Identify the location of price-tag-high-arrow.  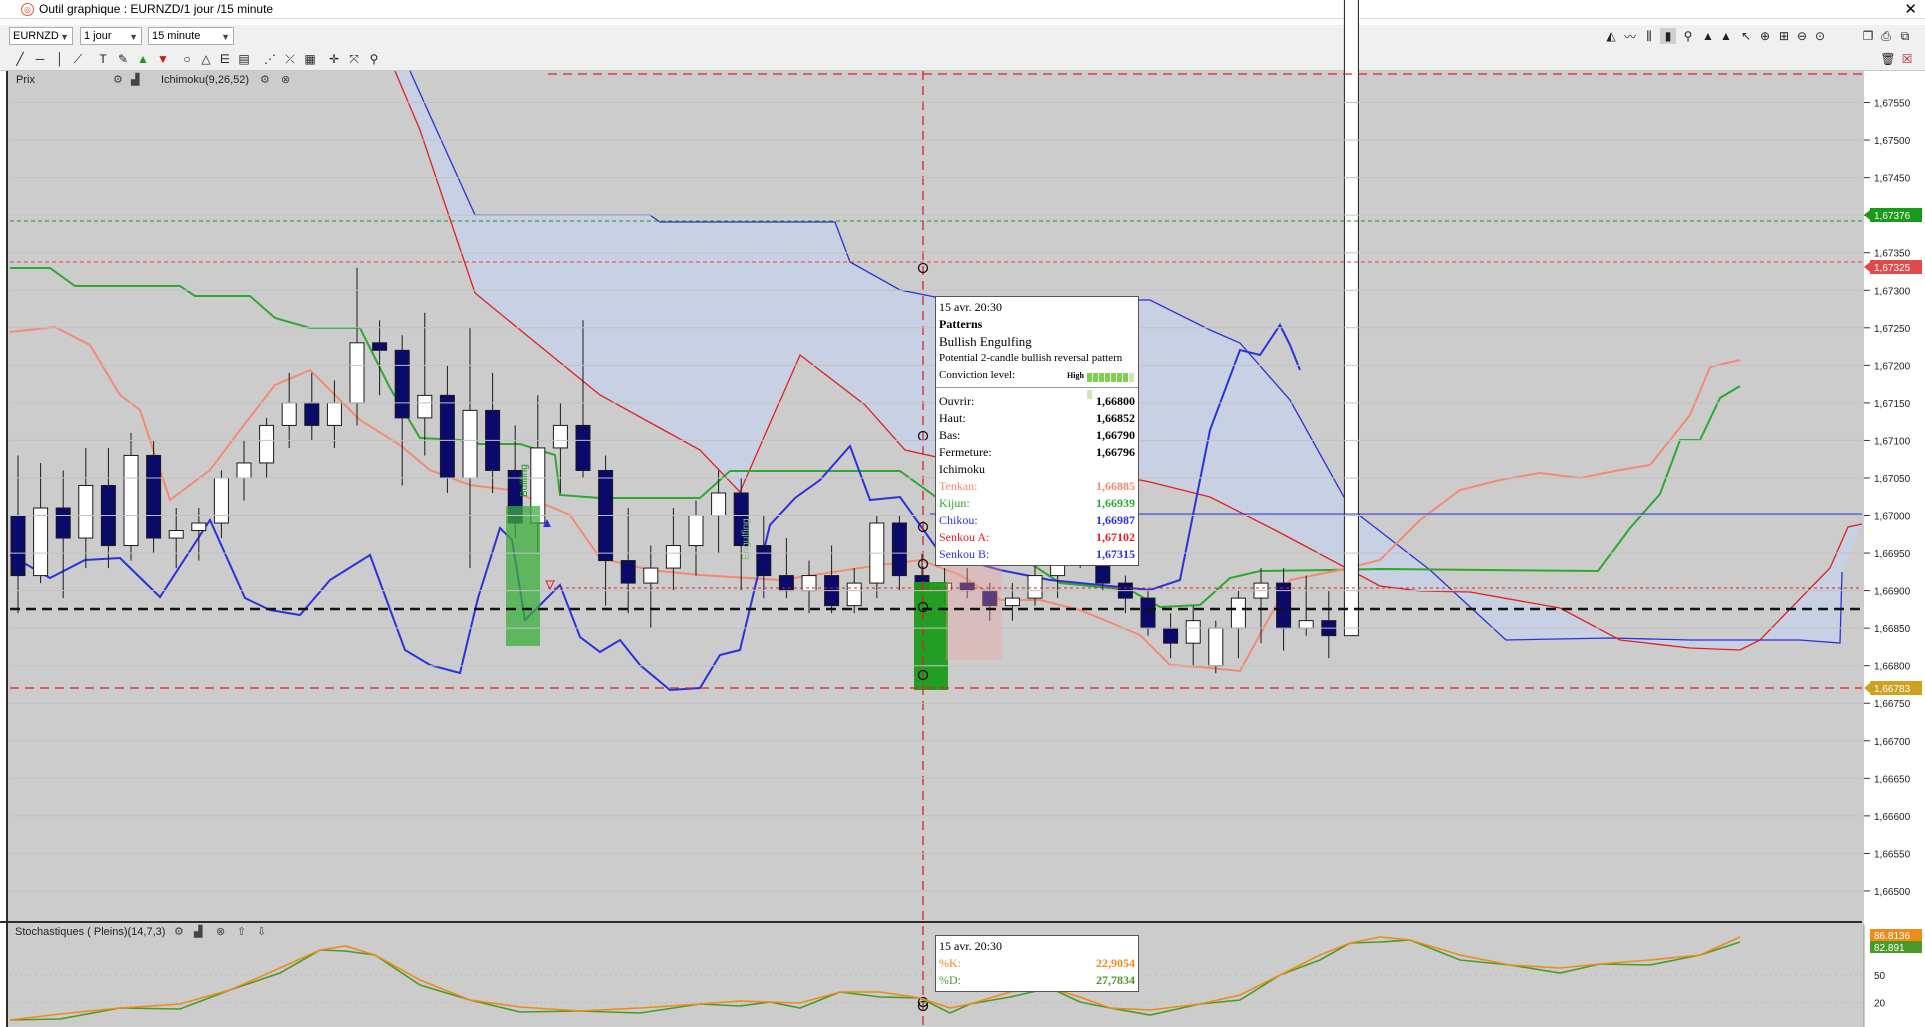
(1867, 267).